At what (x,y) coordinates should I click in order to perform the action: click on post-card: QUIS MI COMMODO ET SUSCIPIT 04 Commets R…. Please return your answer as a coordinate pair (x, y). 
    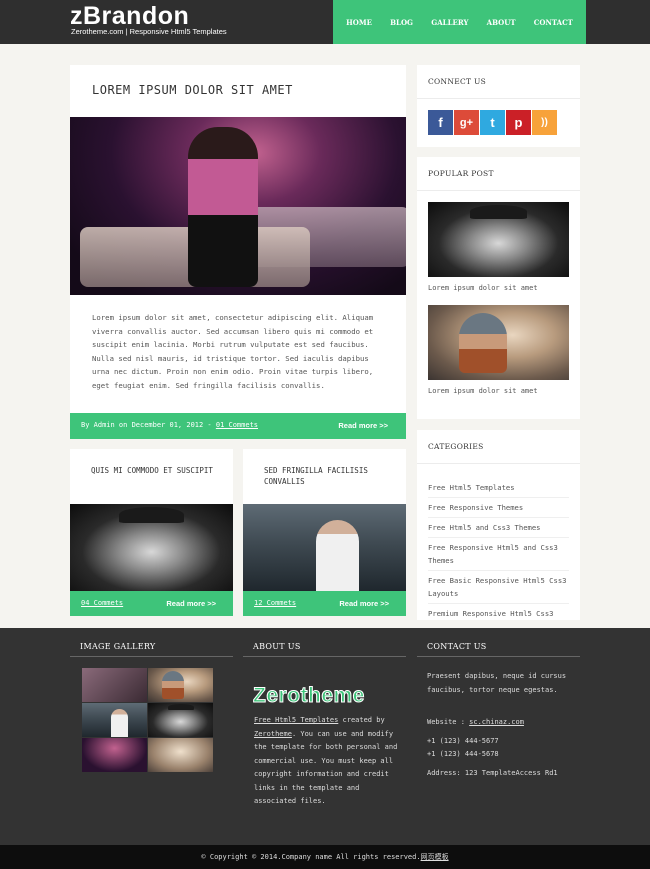
    Looking at the image, I should click on (151, 532).